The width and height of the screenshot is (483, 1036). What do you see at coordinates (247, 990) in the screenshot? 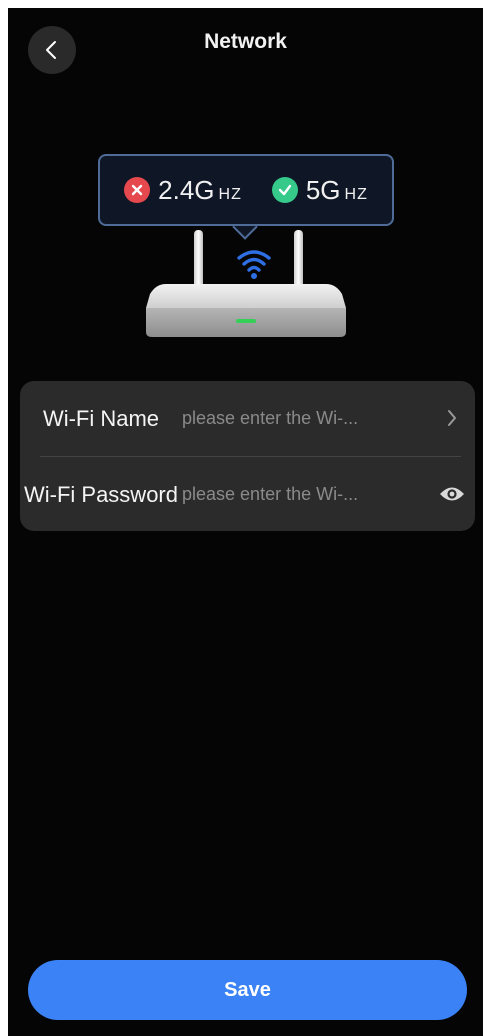
I see `save-button: Save` at bounding box center [247, 990].